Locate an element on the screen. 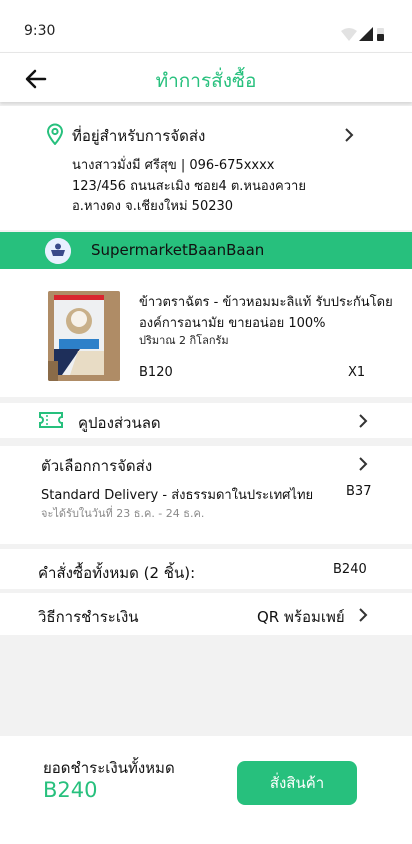 This screenshot has height=844, width=412. product-size: ปริมาณ 2 กิโลกรัม is located at coordinates (184, 340).